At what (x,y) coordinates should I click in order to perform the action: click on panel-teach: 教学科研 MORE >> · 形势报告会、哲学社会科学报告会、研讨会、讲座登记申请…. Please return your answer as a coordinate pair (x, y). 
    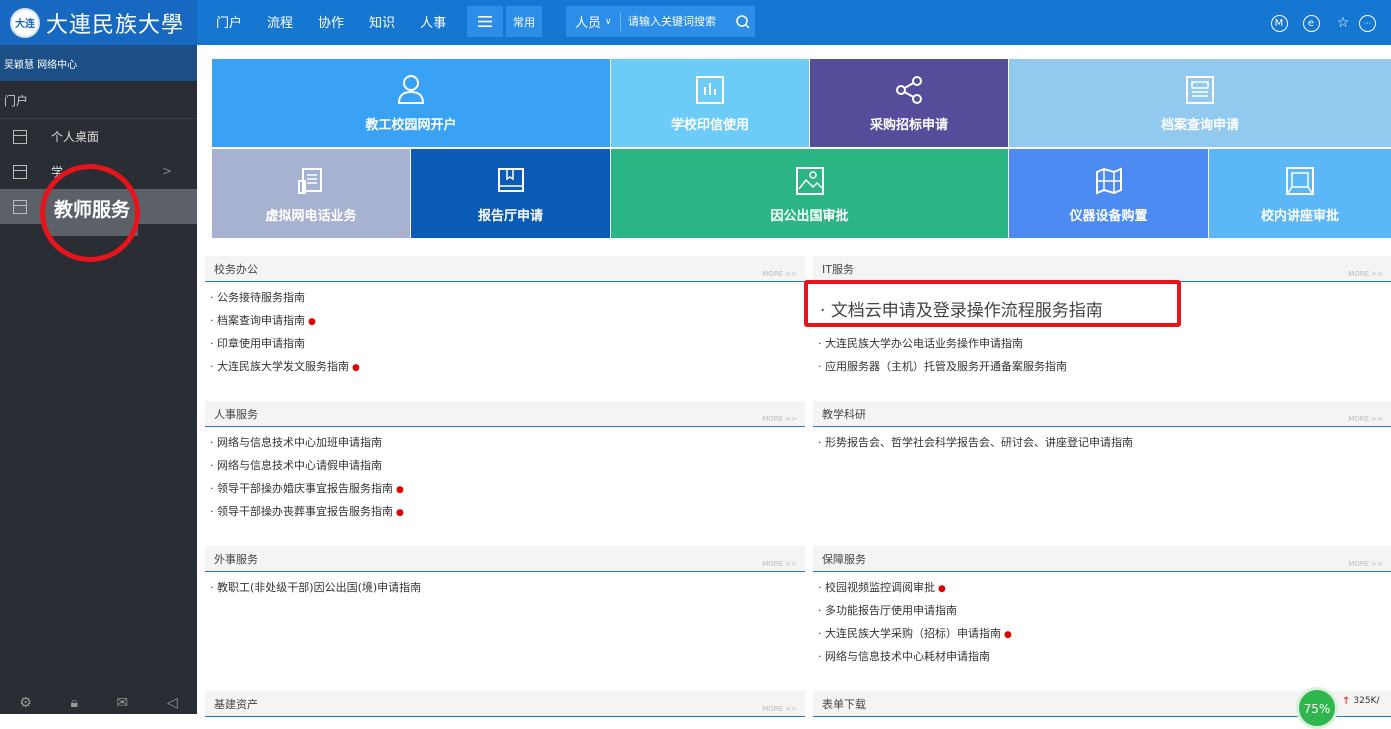
    Looking at the image, I should click on (1102, 427).